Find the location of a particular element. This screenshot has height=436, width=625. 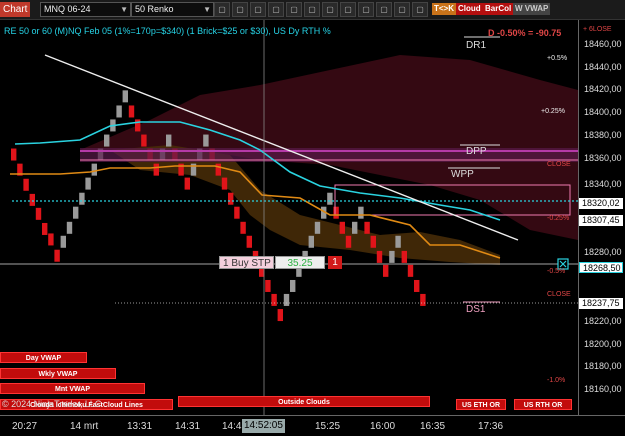

order-label: 1 Buy STP is located at coordinates (246, 262).